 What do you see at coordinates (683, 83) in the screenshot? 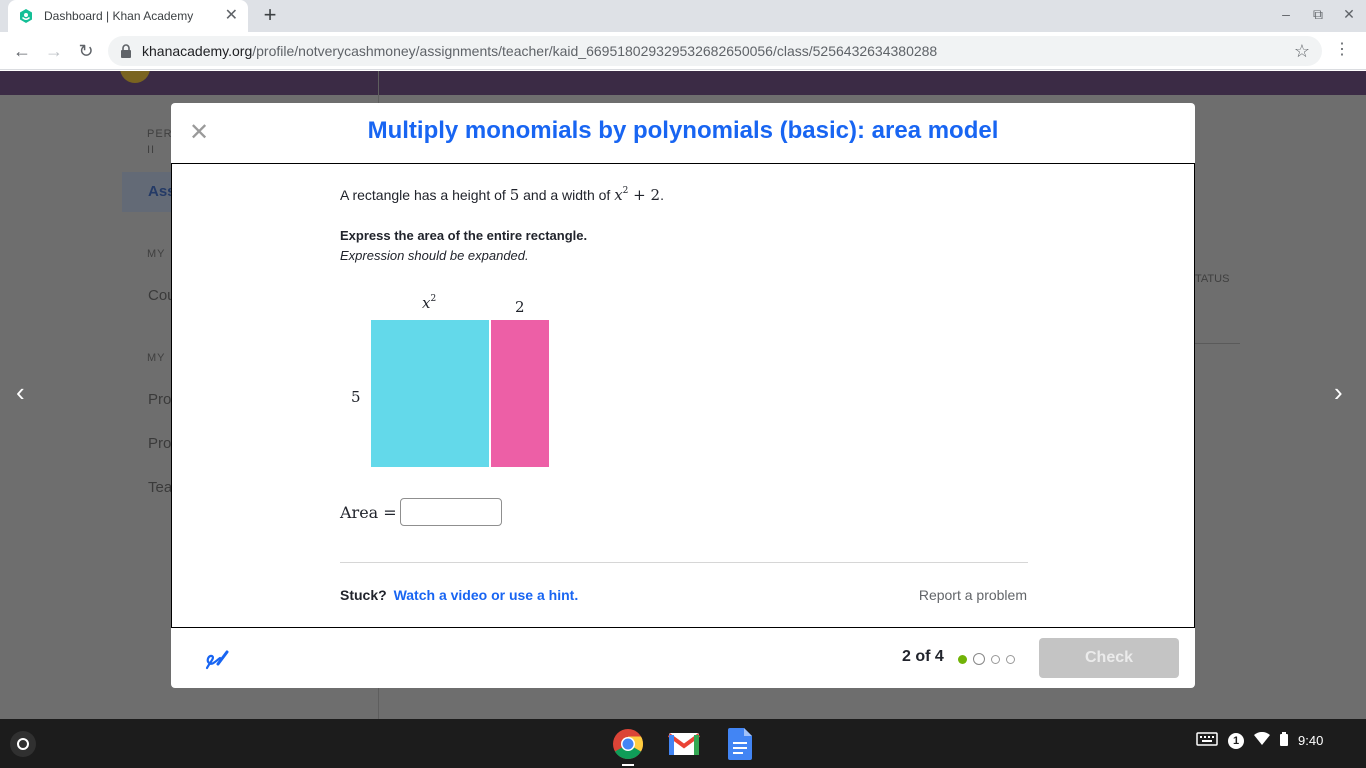
I see `site-header-bar` at bounding box center [683, 83].